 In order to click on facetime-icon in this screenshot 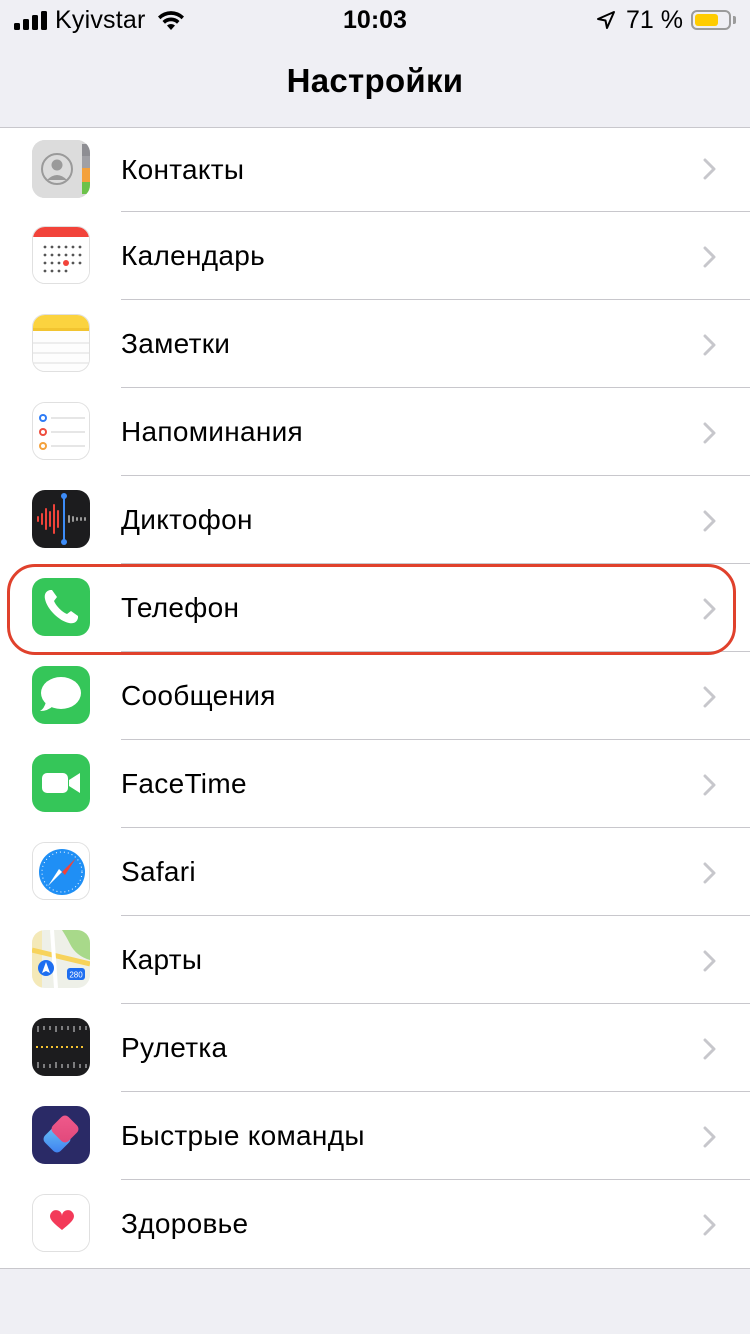, I will do `click(61, 783)`.